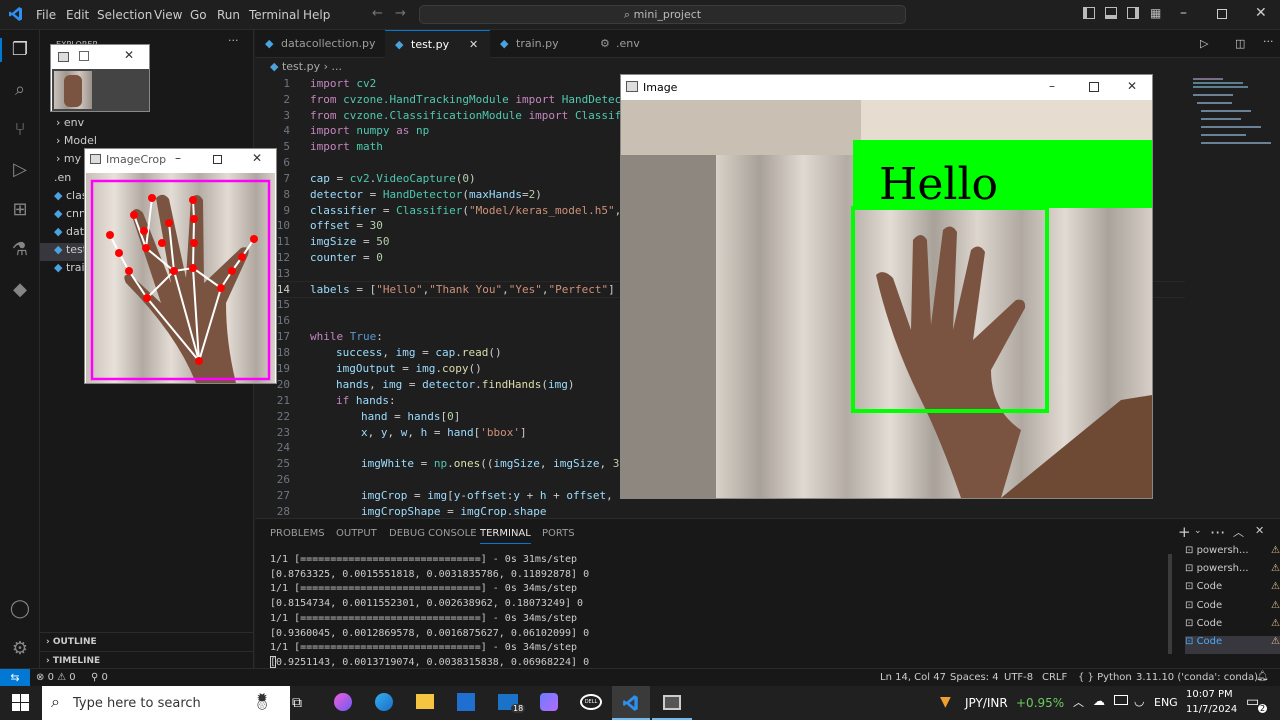 This screenshot has width=1280, height=720. I want to click on search-activity-icon: ⌕, so click(20, 90).